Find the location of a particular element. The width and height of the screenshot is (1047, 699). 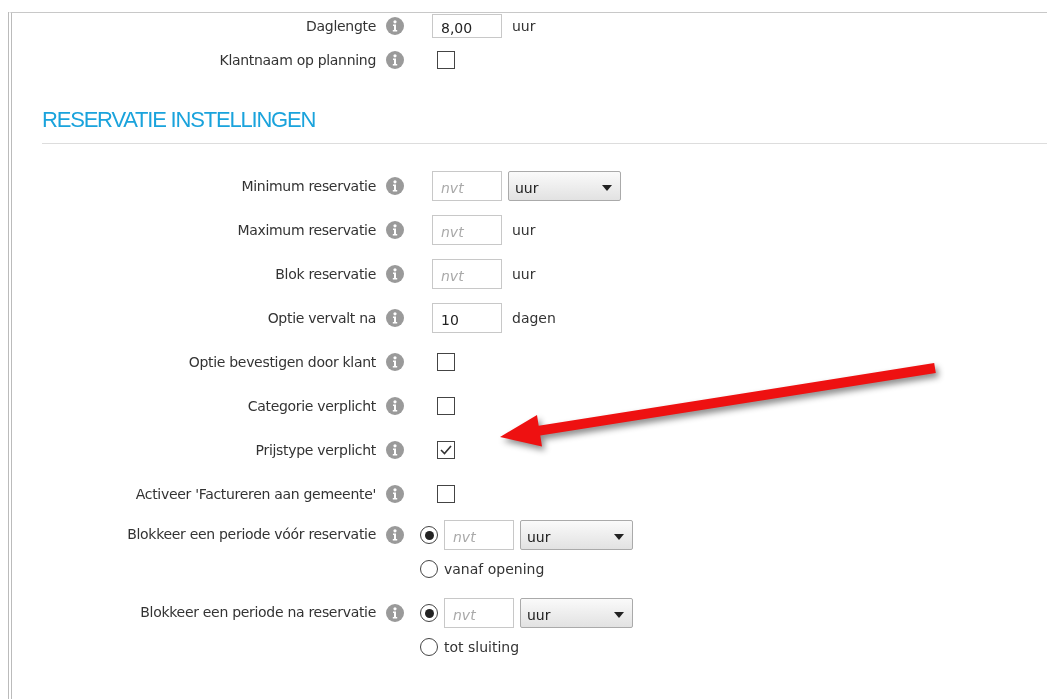

field-label: Daglengte is located at coordinates (340, 26).